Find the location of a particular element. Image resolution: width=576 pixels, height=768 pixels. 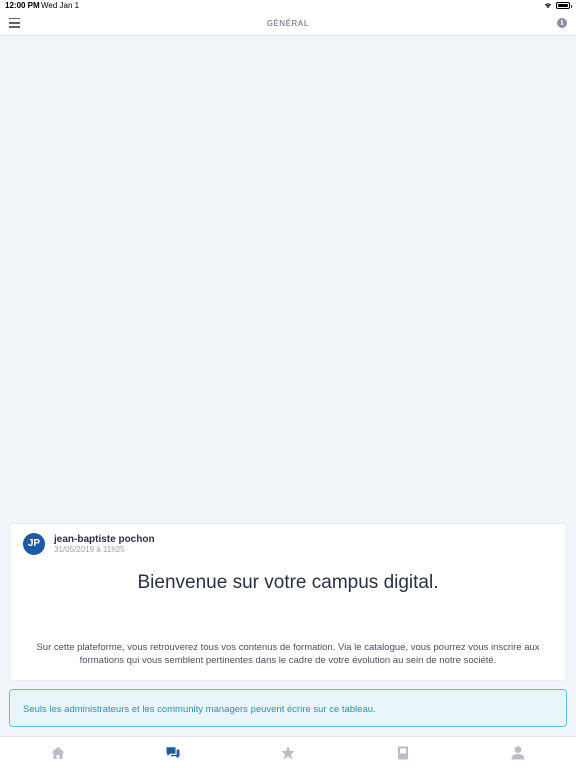

star-icon is located at coordinates (288, 753).